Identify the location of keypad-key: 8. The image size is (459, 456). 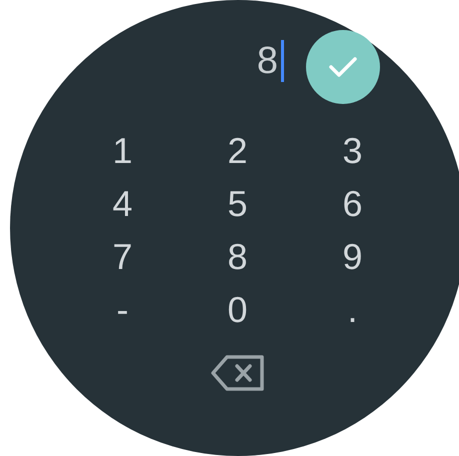
(237, 256).